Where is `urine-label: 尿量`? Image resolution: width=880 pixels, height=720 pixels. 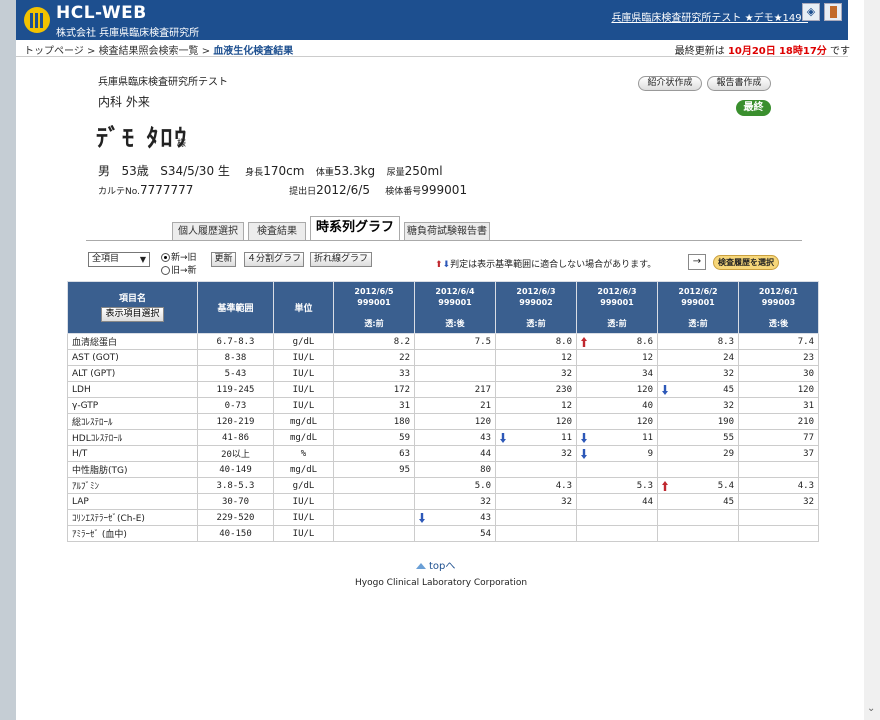 urine-label: 尿量 is located at coordinates (395, 173).